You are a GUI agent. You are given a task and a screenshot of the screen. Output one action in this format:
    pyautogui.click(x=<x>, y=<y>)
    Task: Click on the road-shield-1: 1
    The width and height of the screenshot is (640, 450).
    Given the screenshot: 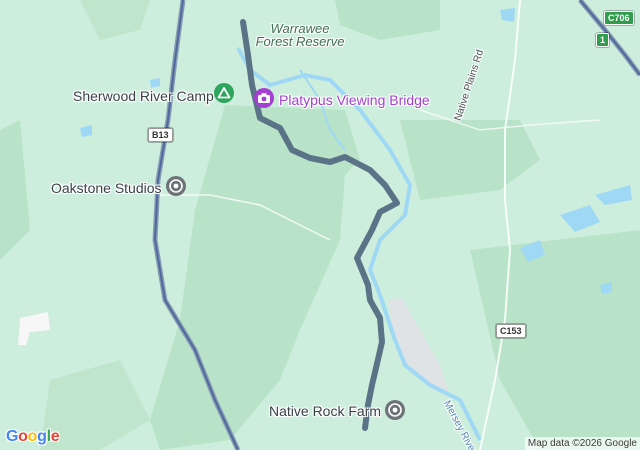 What is the action you would take?
    pyautogui.click(x=603, y=40)
    